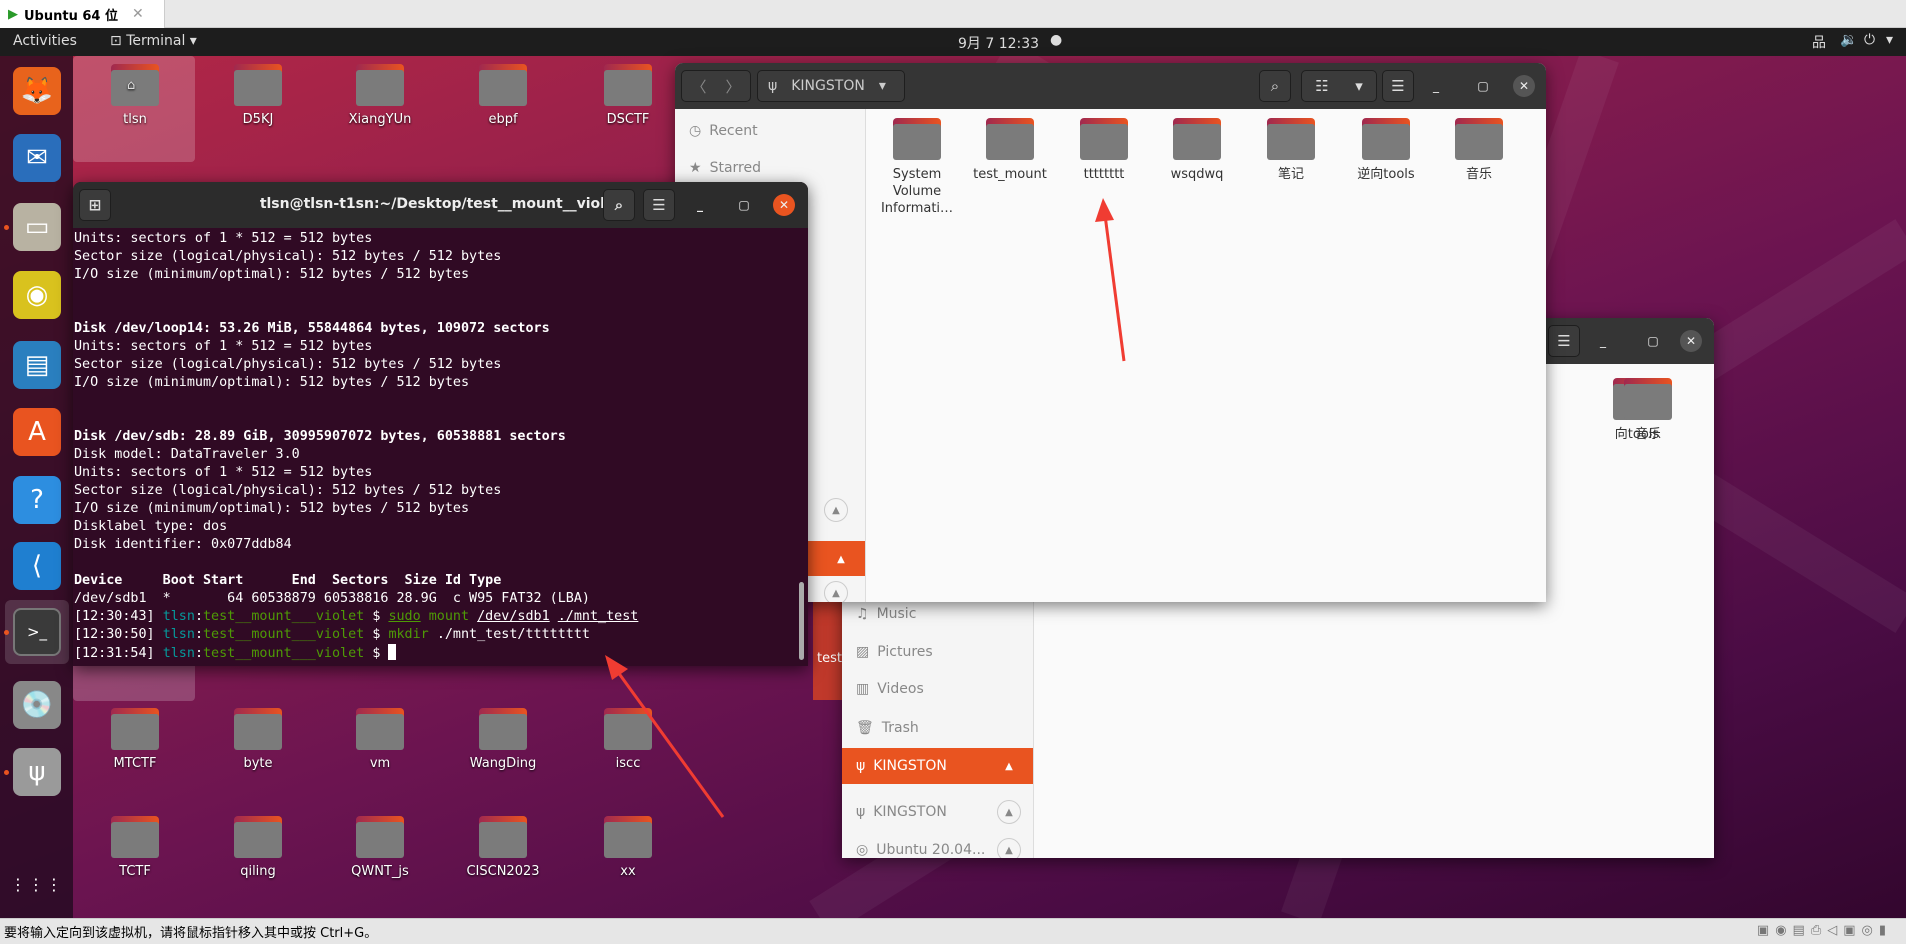 The width and height of the screenshot is (1906, 944). Describe the element at coordinates (669, 742) in the screenshot. I see `arrow-to-command` at that location.